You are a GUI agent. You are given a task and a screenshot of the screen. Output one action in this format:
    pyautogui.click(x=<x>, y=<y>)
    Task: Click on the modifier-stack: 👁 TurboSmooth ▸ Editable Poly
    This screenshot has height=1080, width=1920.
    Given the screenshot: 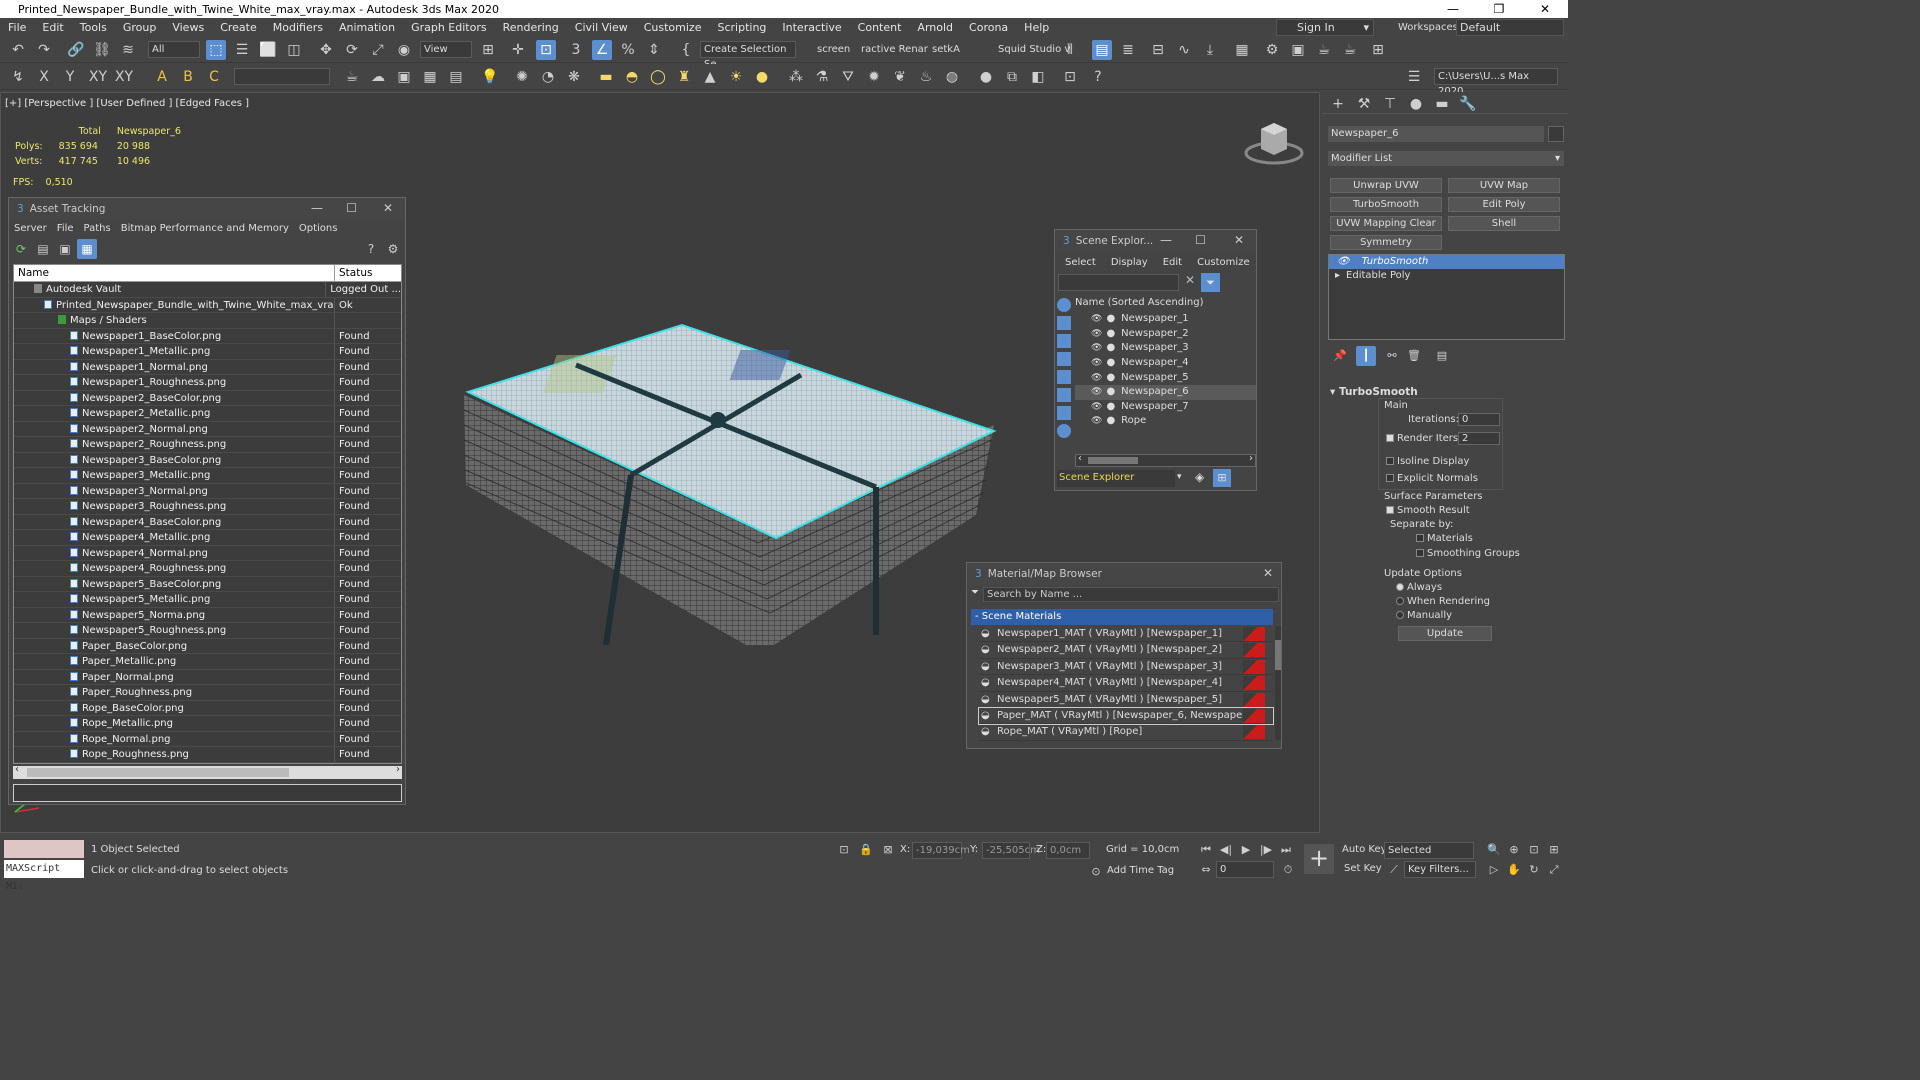 What is the action you would take?
    pyautogui.click(x=1446, y=297)
    